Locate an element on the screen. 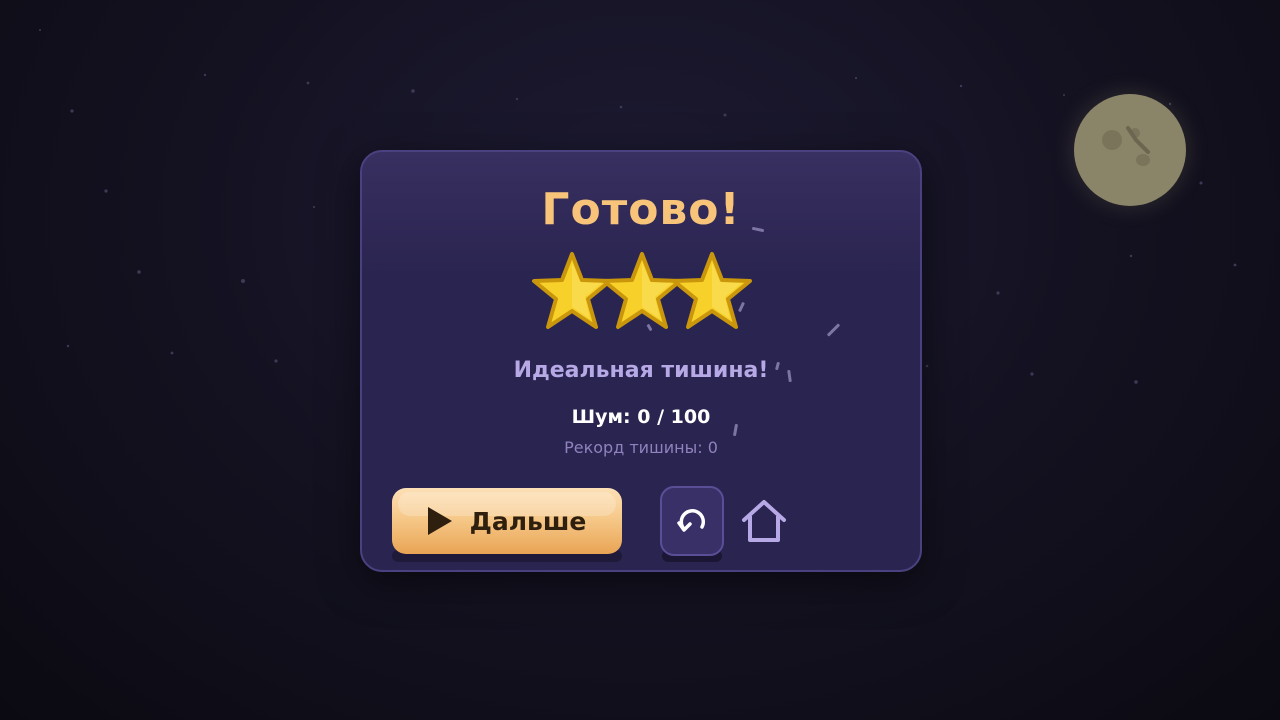  next-button-label: Дальше is located at coordinates (528, 521).